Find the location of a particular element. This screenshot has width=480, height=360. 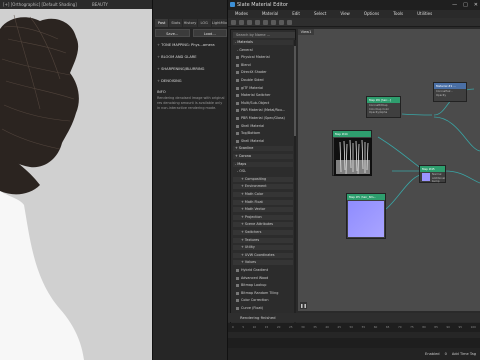

menu-view: View is located at coordinates (345, 14).